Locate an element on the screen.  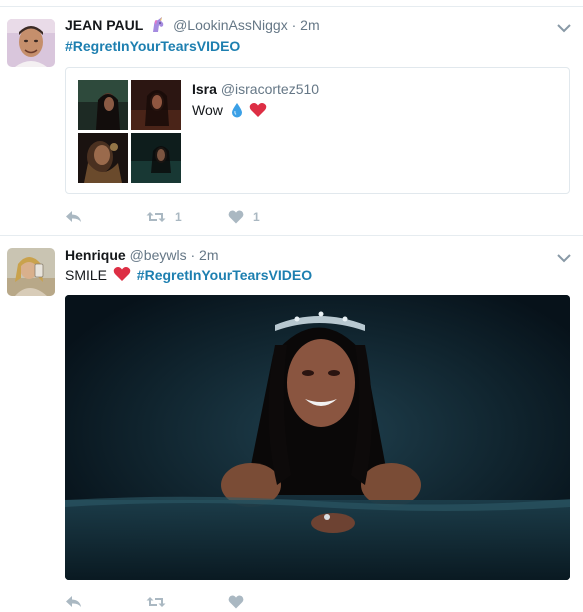
fullname: Henrique is located at coordinates (95, 255).